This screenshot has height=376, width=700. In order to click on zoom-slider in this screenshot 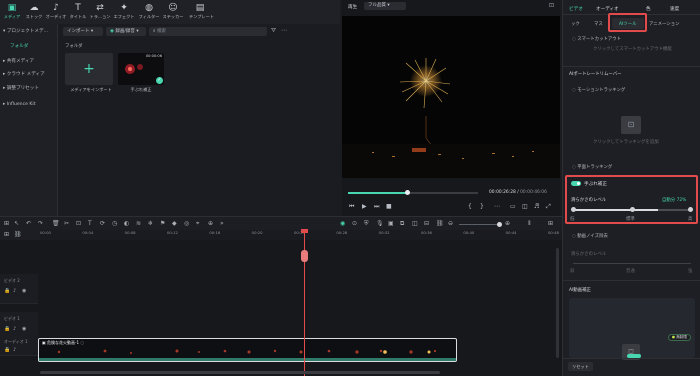, I will do `click(480, 224)`.